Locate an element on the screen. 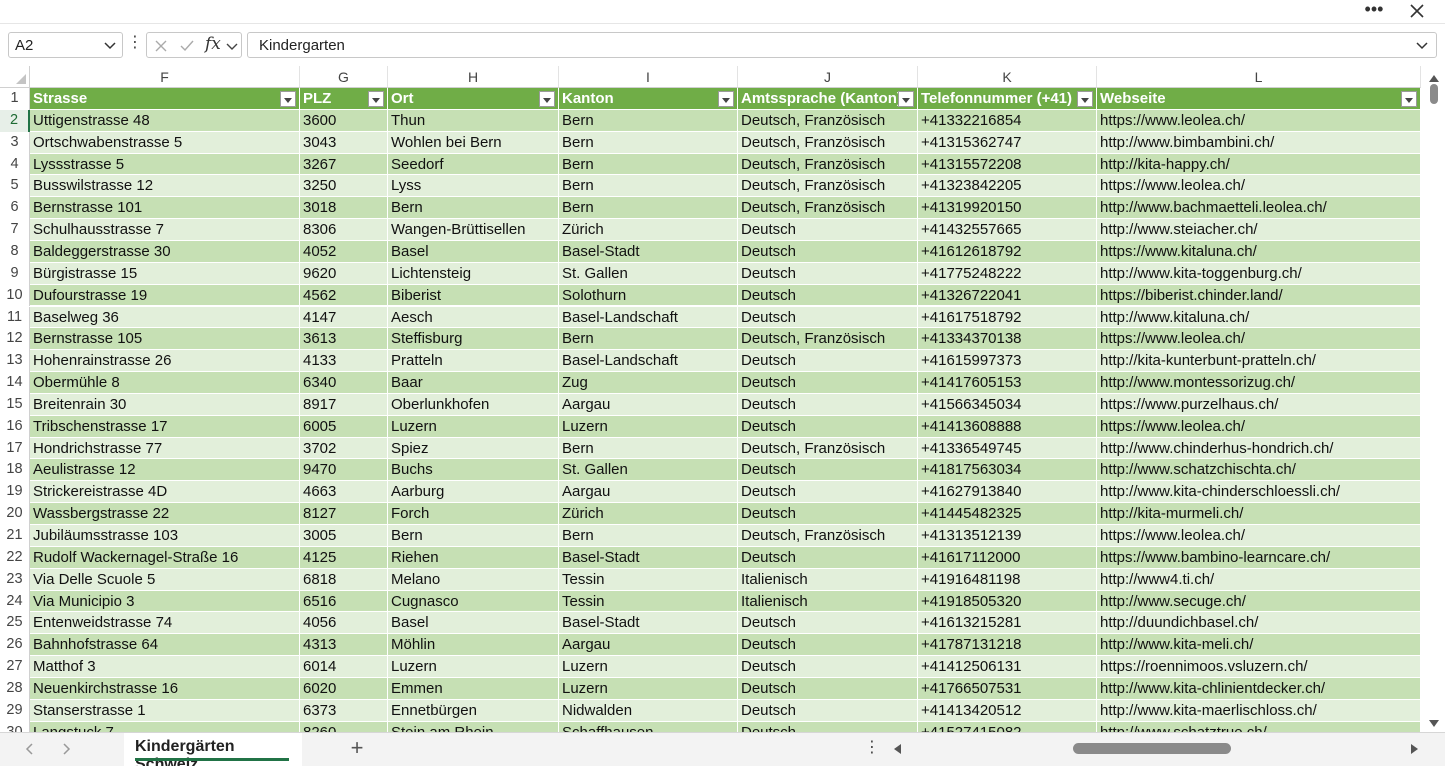  row-number: 7 is located at coordinates (15, 230).